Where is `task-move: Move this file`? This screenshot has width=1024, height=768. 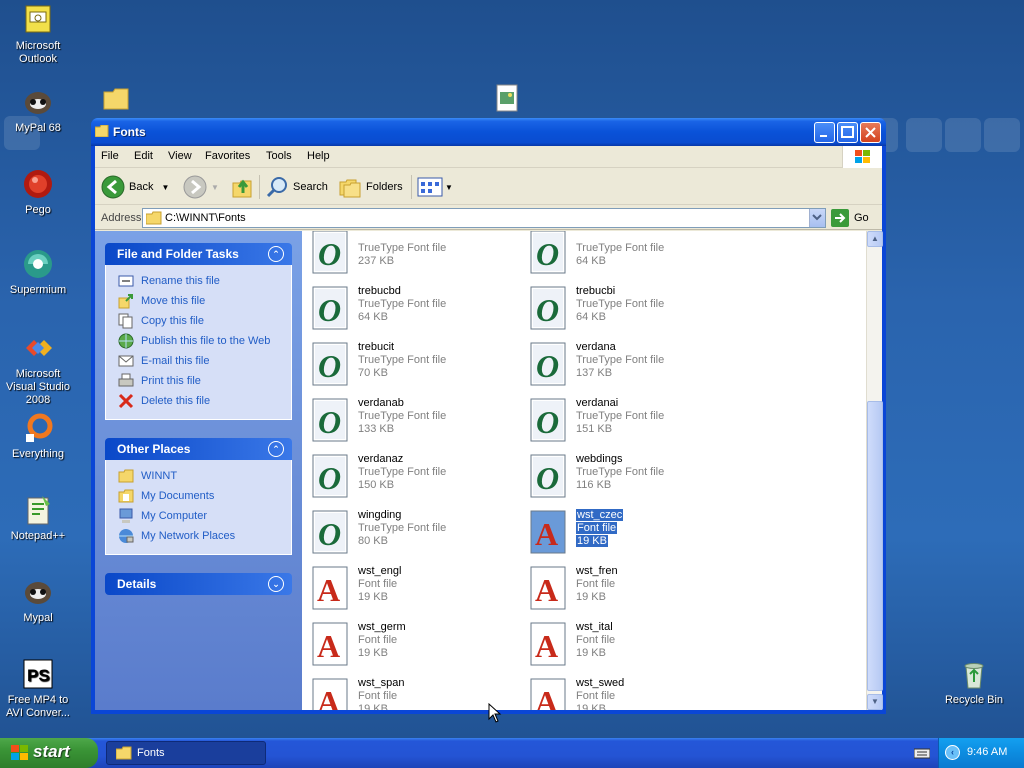
task-move: Move this file is located at coordinates (198, 301).